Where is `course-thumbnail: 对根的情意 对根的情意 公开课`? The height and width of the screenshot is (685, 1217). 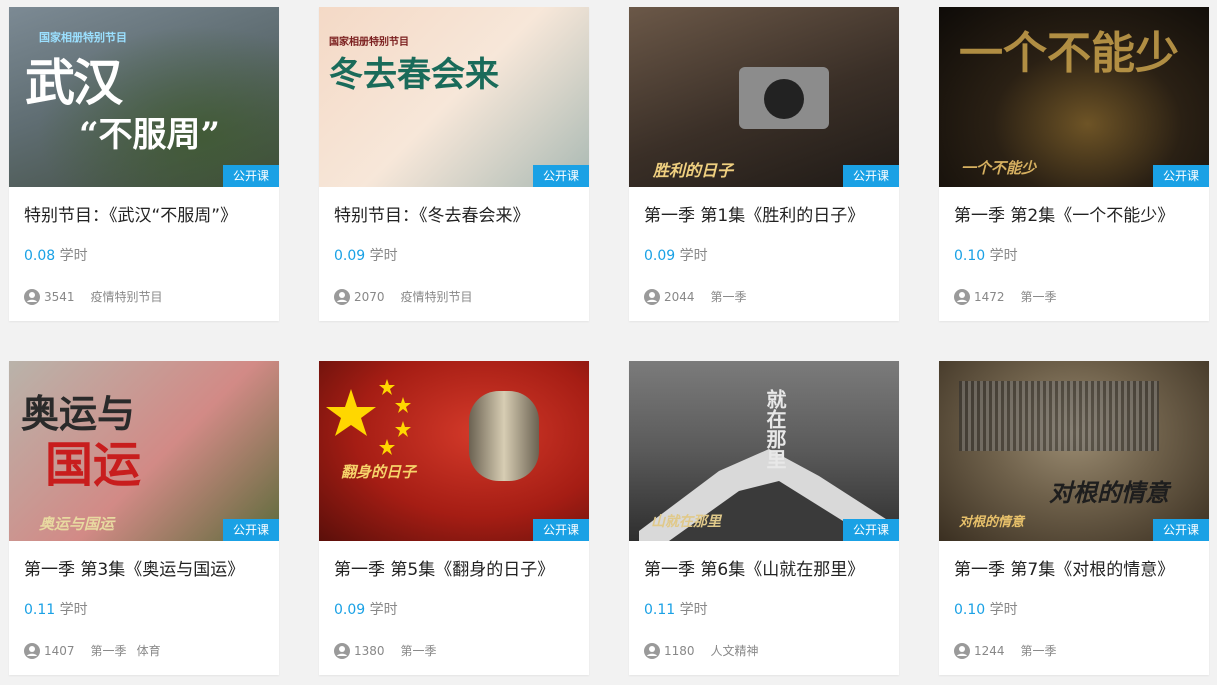 course-thumbnail: 对根的情意 对根的情意 公开课 is located at coordinates (1074, 451).